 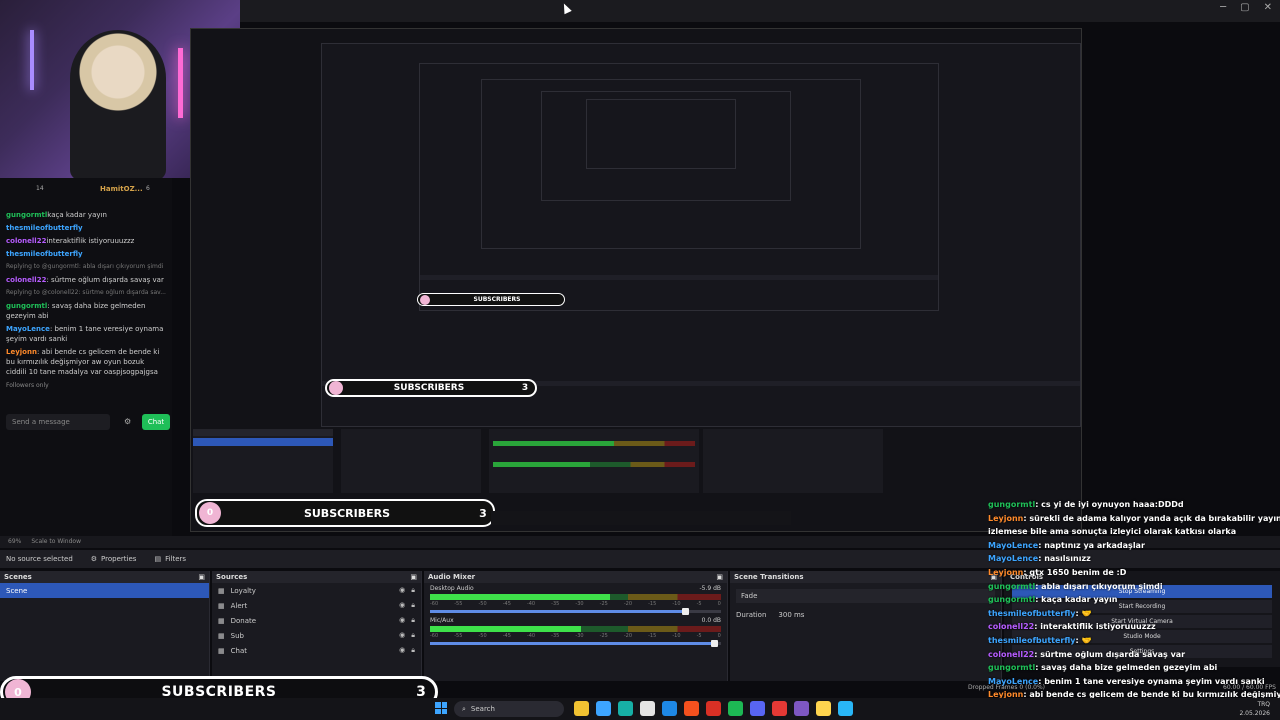 I want to click on tick-label: -50, so click(x=482, y=604).